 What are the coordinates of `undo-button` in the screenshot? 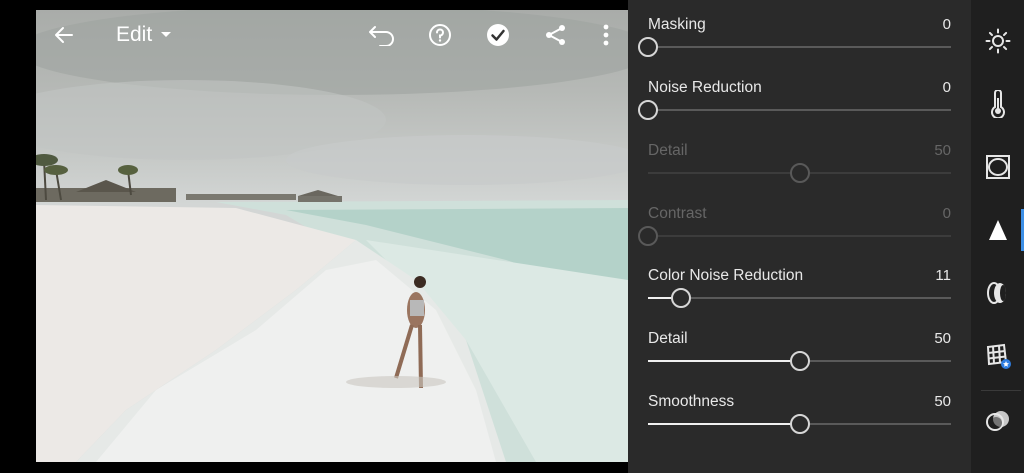 It's located at (382, 35).